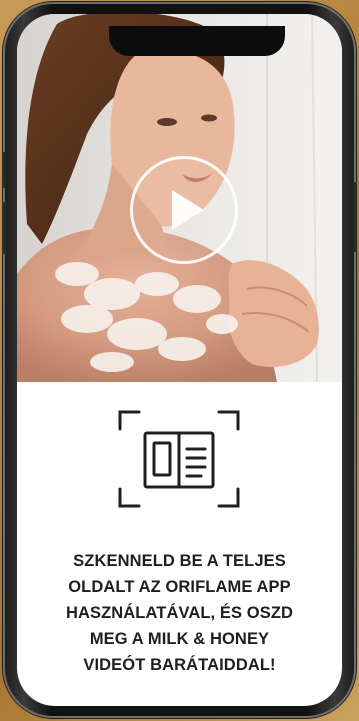 Image resolution: width=359 pixels, height=721 pixels. What do you see at coordinates (179, 459) in the screenshot?
I see `scan-book-icon` at bounding box center [179, 459].